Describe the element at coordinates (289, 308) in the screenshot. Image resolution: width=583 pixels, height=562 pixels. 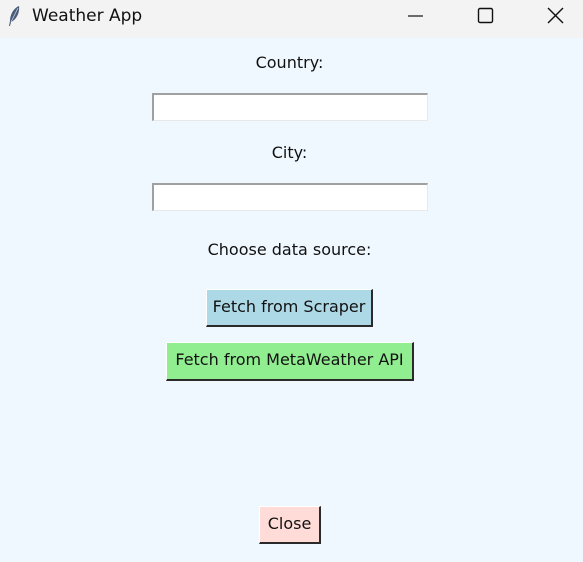
I see `fetch-scraper-button: Fetch from Scraper` at that location.